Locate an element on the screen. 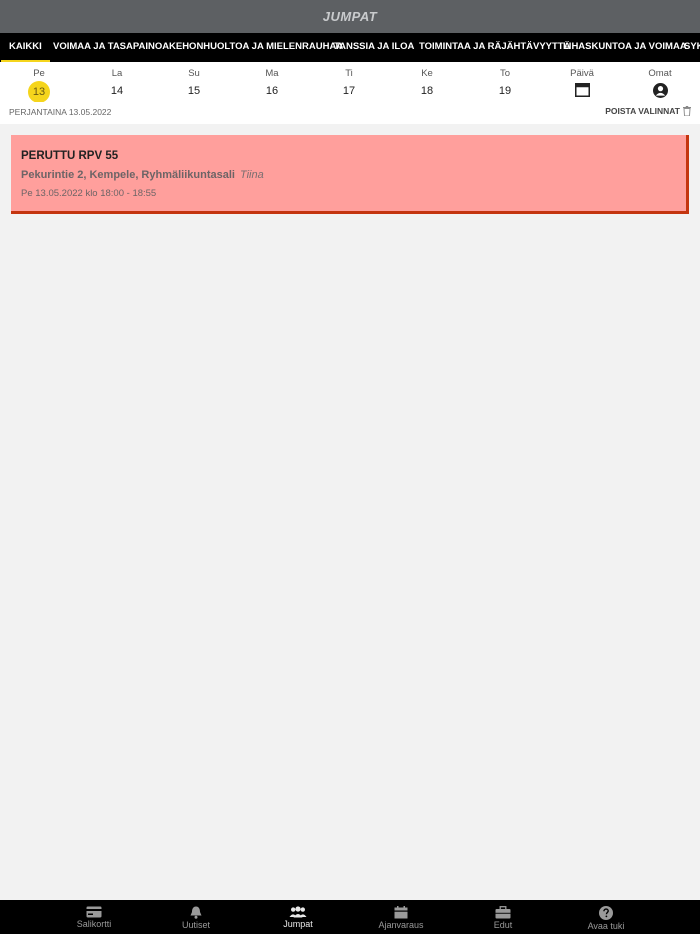 The width and height of the screenshot is (700, 934). day-date: 19 is located at coordinates (505, 91).